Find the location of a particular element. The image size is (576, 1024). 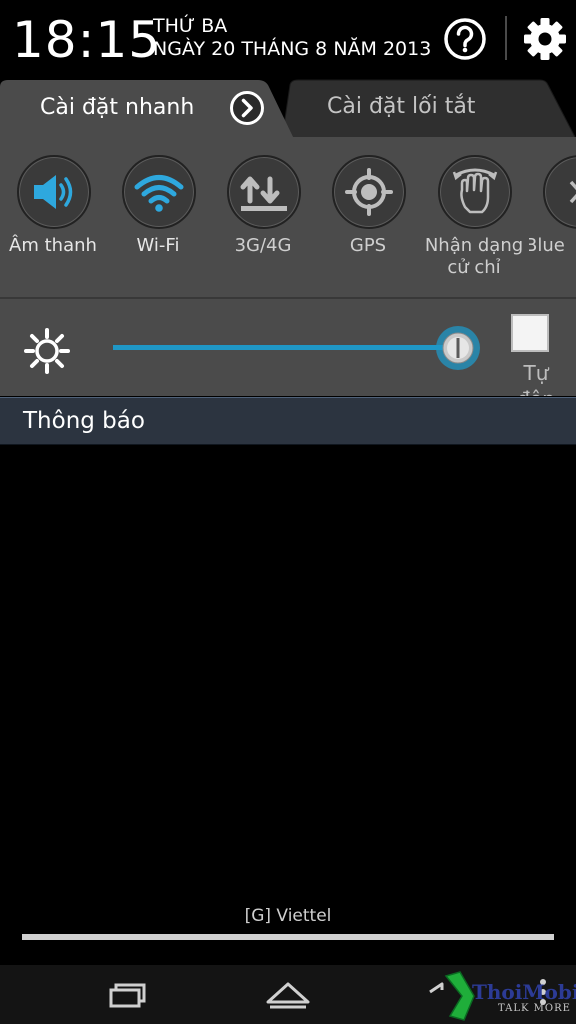

quick-toggle-gps: GPS is located at coordinates (368, 220).